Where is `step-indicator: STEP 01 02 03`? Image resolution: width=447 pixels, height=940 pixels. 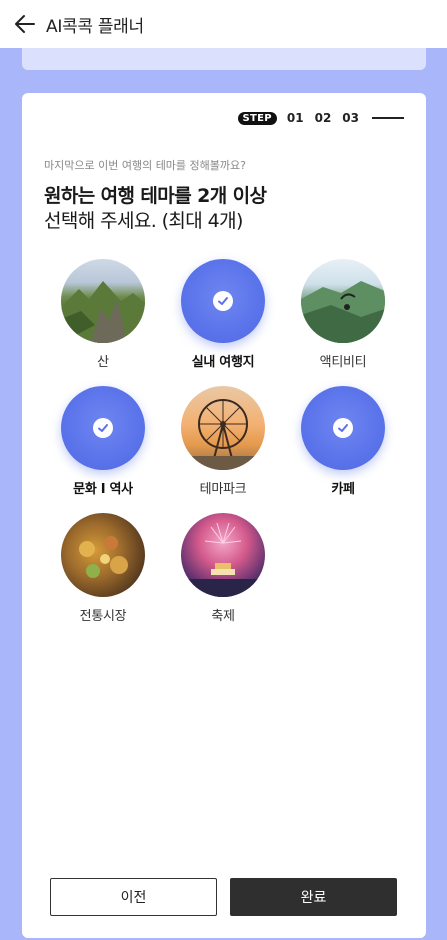
step-indicator: STEP 01 02 03 is located at coordinates (320, 118).